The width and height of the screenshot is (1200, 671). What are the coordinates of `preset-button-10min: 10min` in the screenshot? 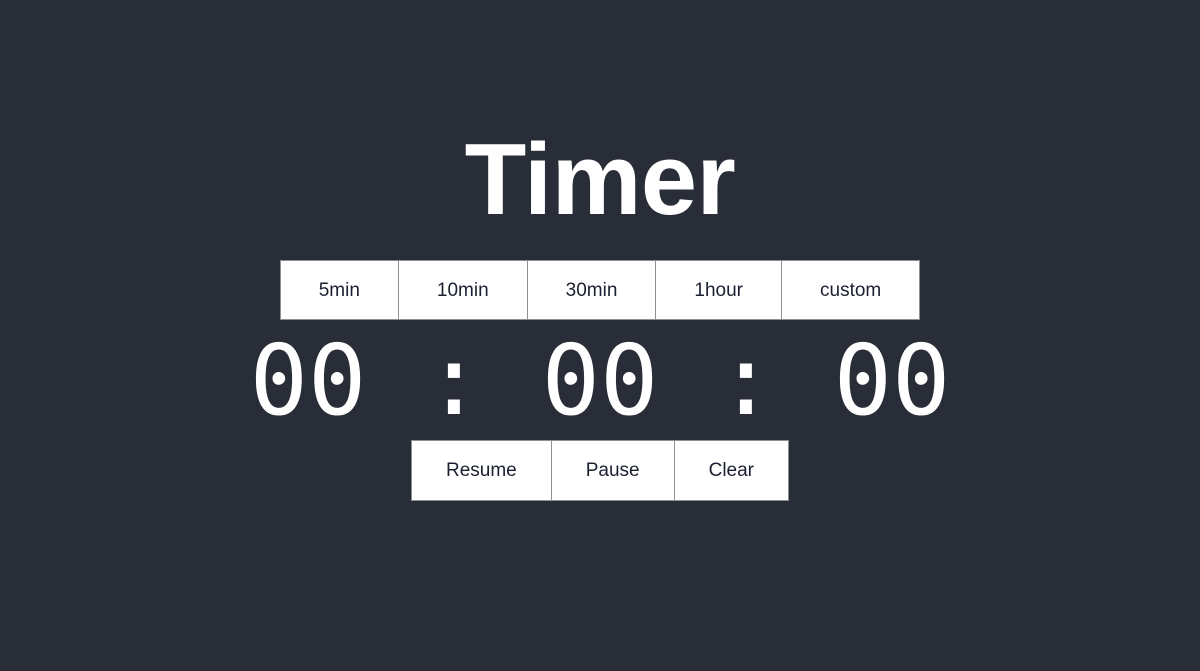 It's located at (462, 290).